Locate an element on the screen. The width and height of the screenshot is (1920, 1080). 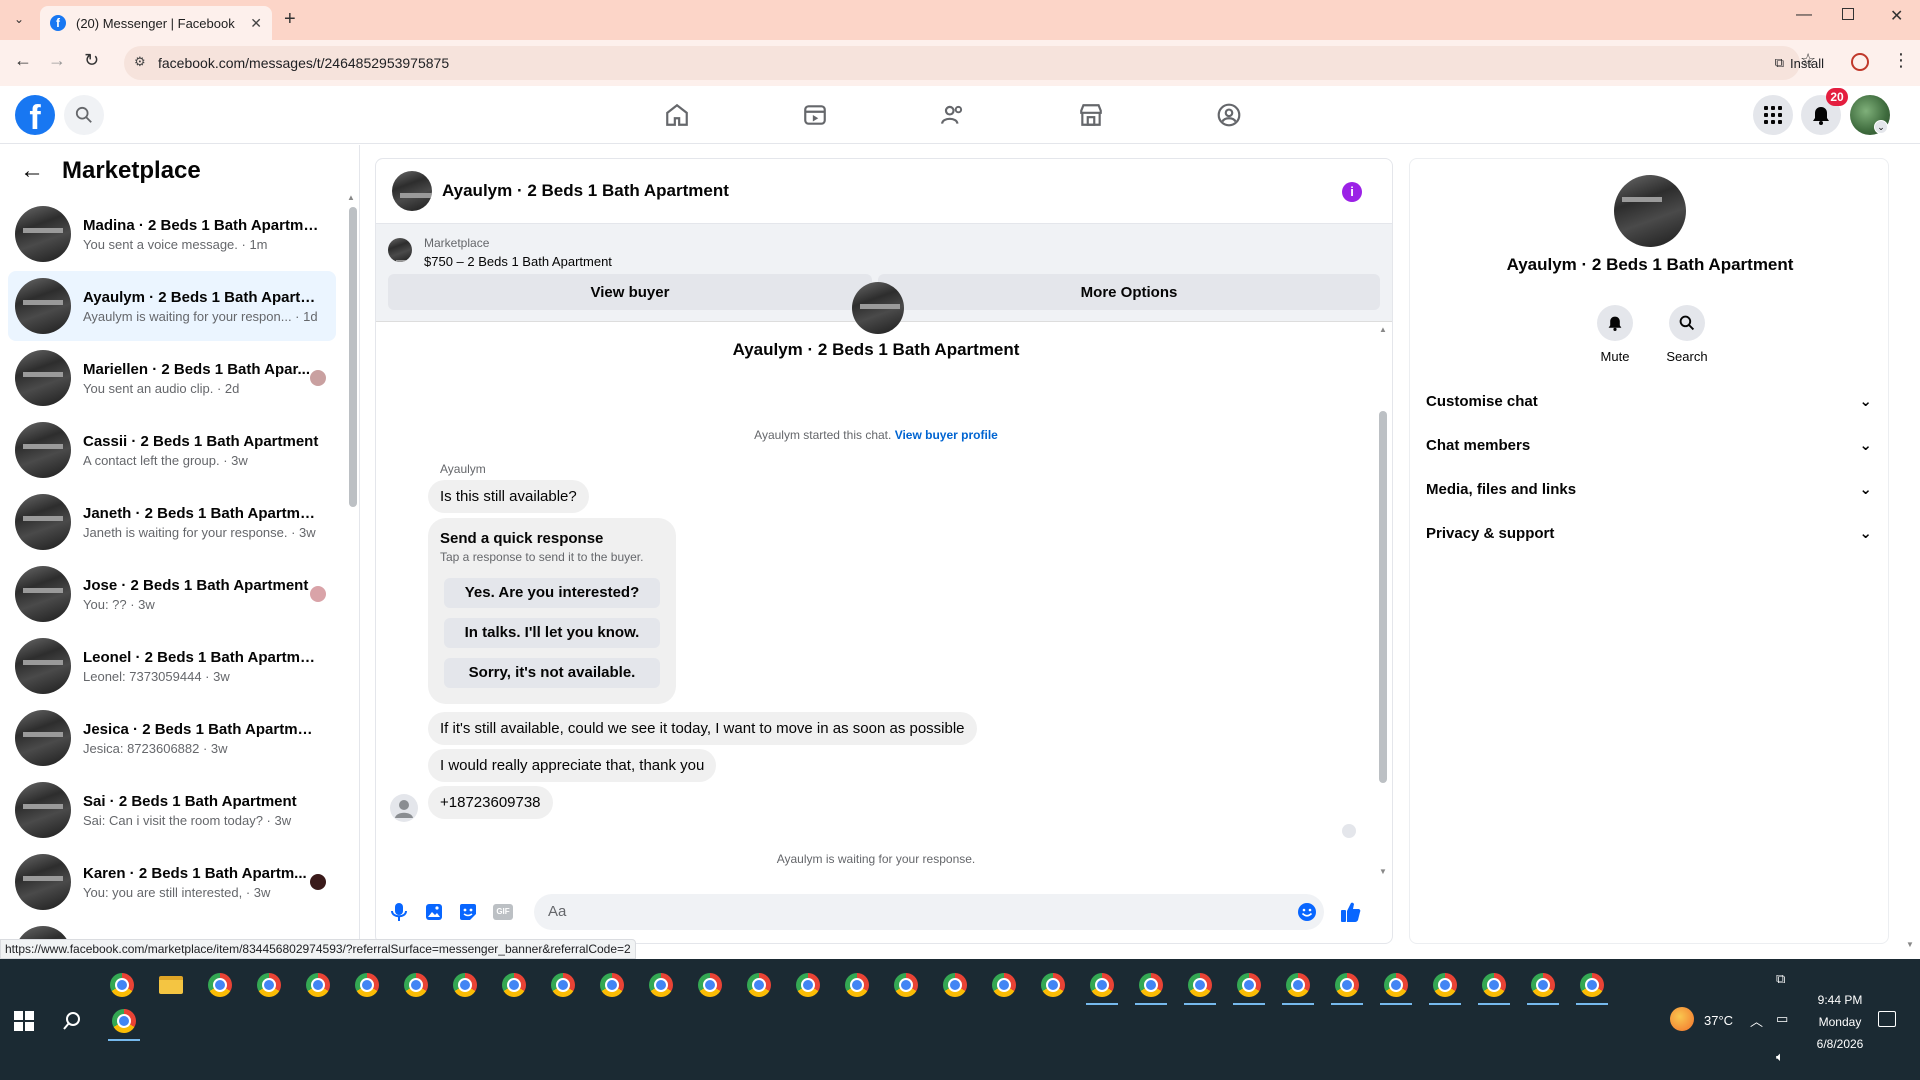
tray-device-icon: ⧉ is located at coordinates (1780, 979).